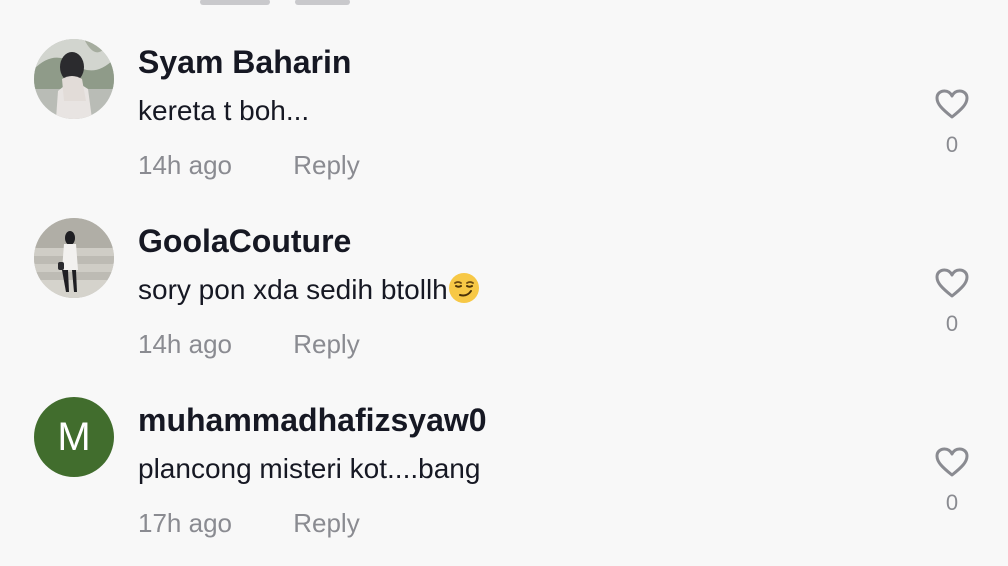  I want to click on smirking-face-emoji, so click(463, 288).